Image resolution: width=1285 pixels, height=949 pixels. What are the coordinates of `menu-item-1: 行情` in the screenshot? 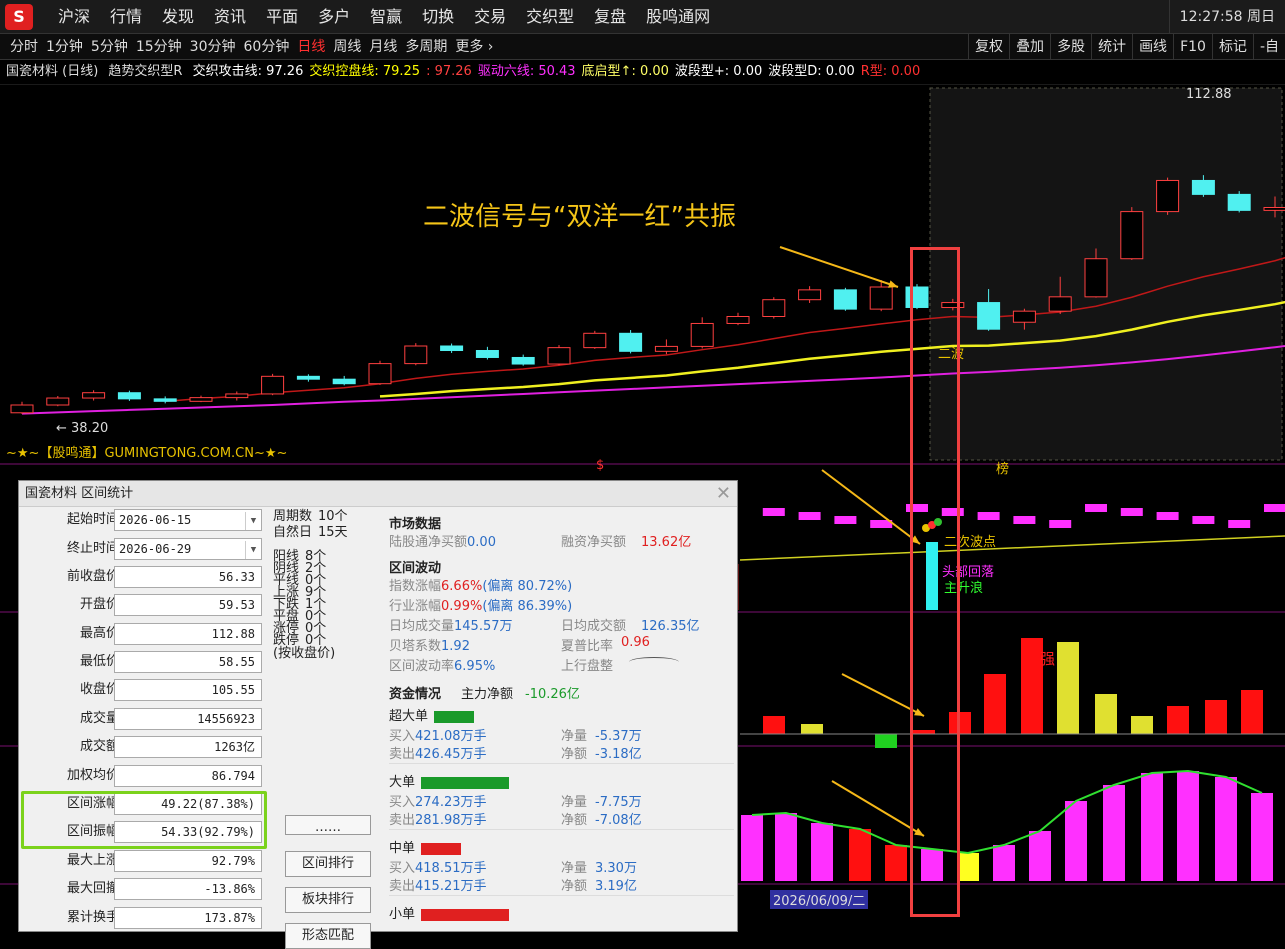 It's located at (126, 17).